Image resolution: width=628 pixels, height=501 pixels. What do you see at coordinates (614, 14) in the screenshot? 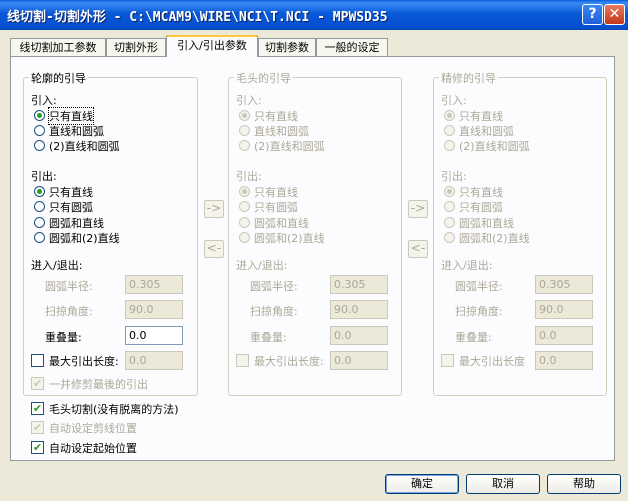
I see `close-button: ✕` at bounding box center [614, 14].